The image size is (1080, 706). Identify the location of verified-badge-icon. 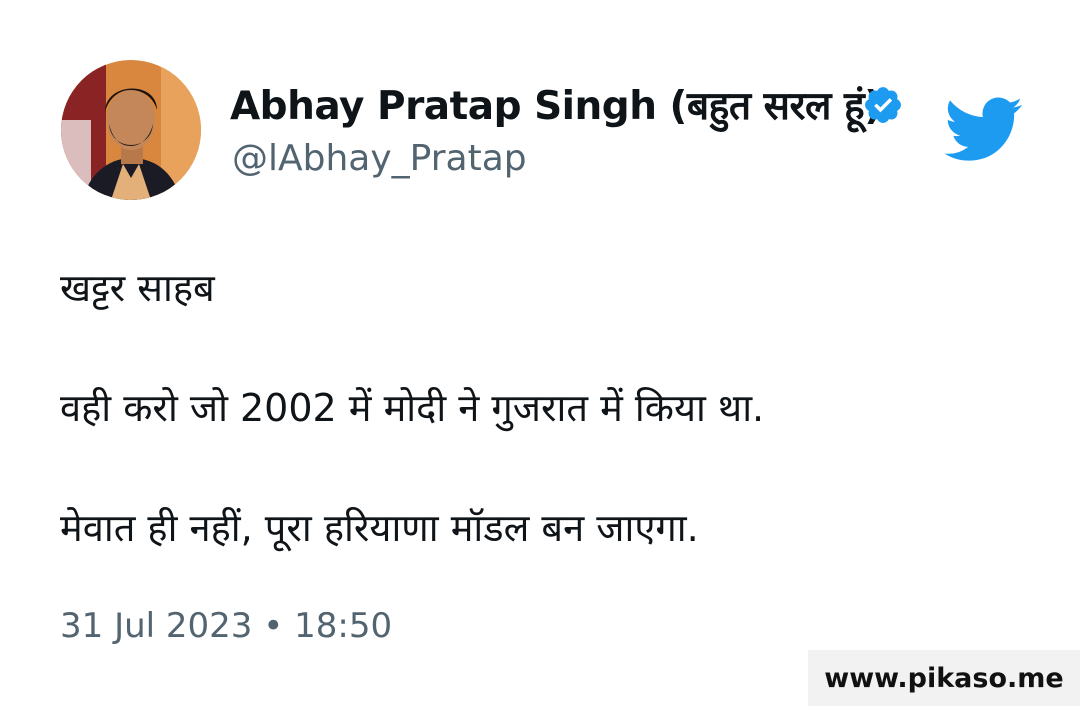
(883, 105).